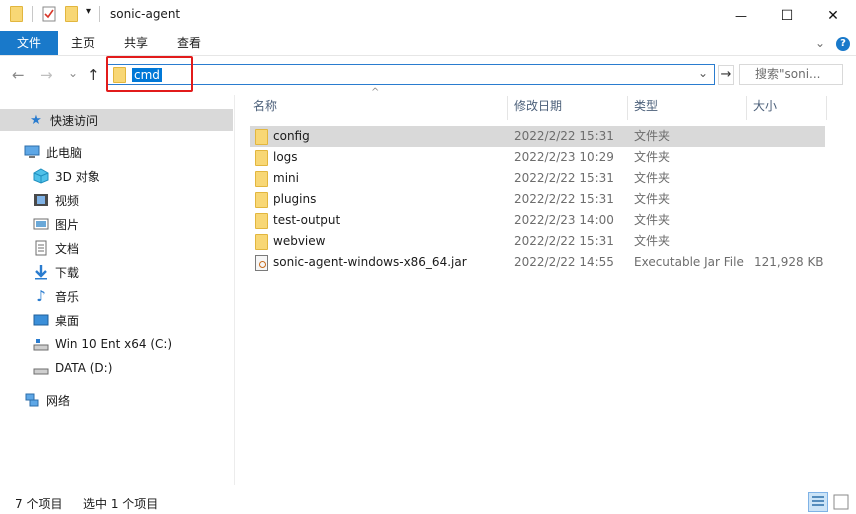 This screenshot has width=856, height=514. I want to click on pane-divider, so click(234, 290).